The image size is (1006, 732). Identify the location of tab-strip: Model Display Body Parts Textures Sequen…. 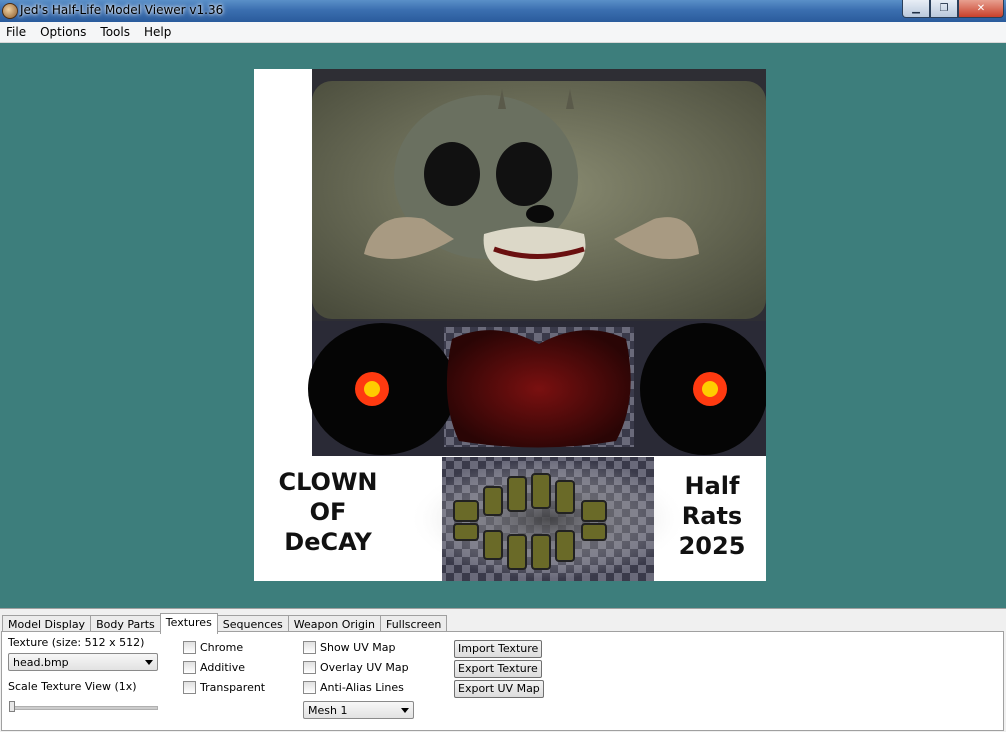
(225, 623).